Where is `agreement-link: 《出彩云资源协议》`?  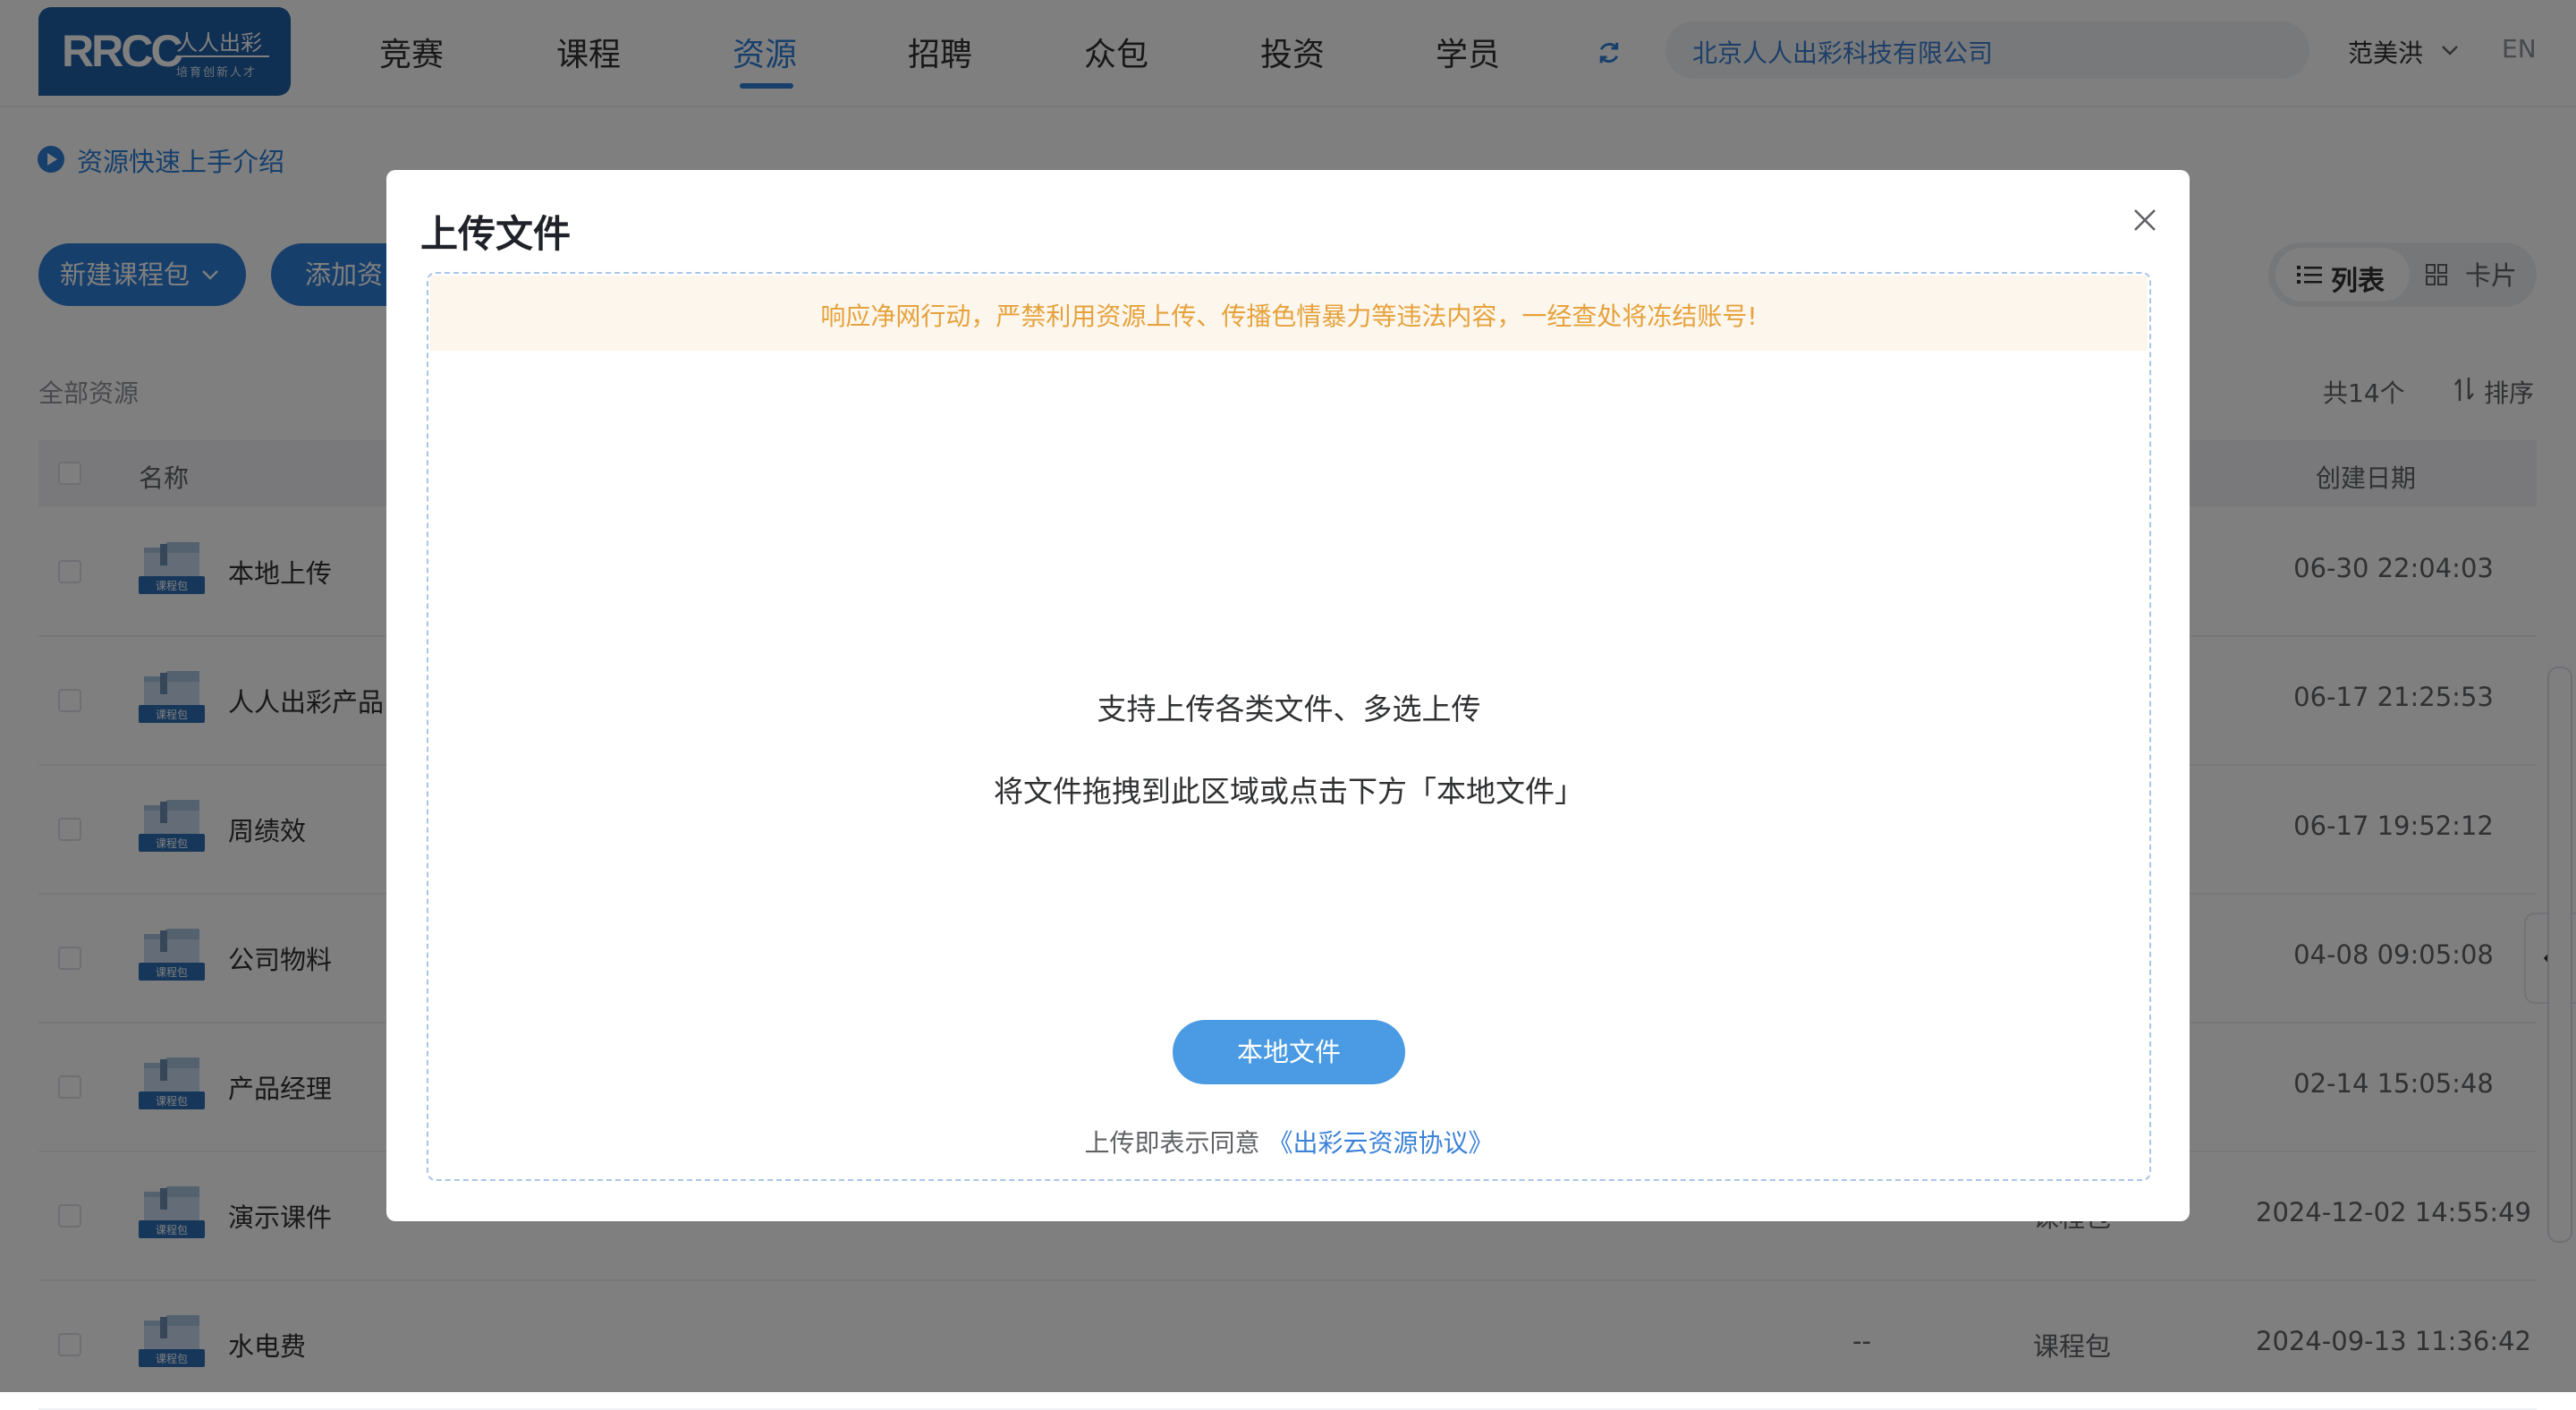
agreement-link: 《出彩云资源协议》 is located at coordinates (1380, 1143).